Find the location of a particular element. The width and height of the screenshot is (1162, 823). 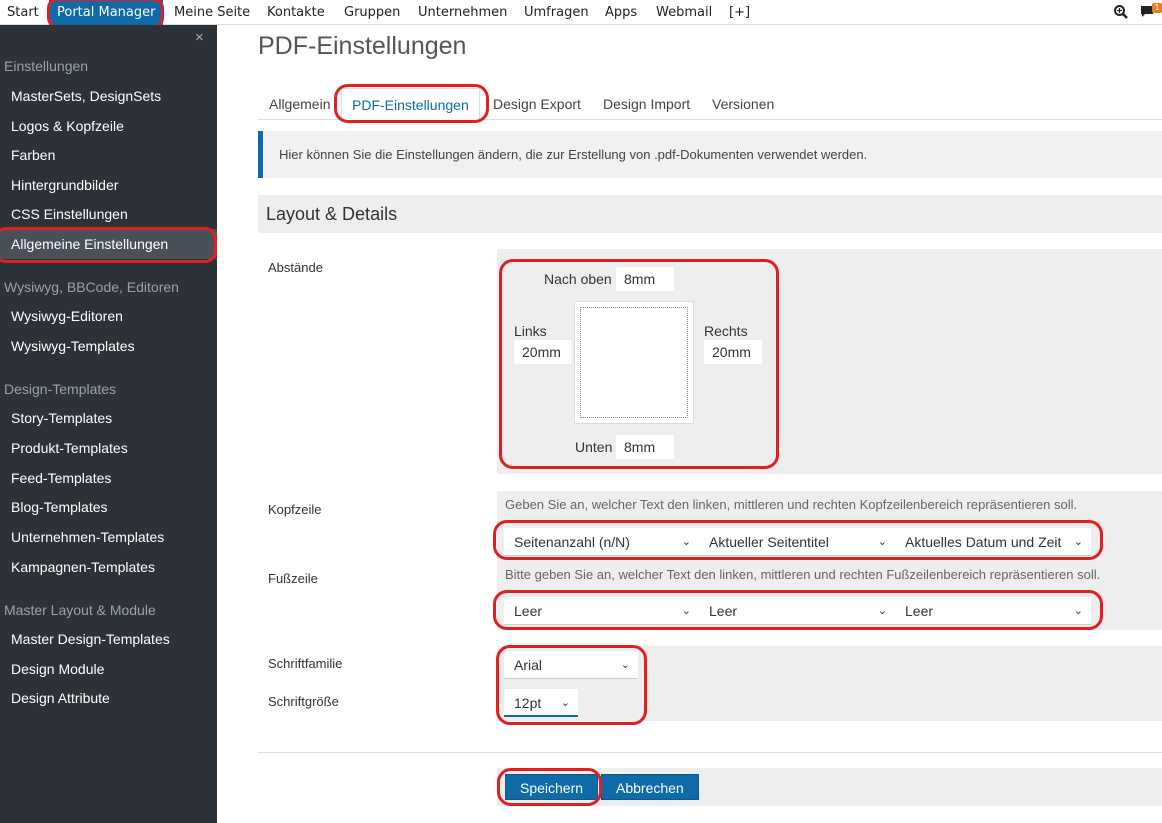

font-family-value: Arial is located at coordinates (528, 665).